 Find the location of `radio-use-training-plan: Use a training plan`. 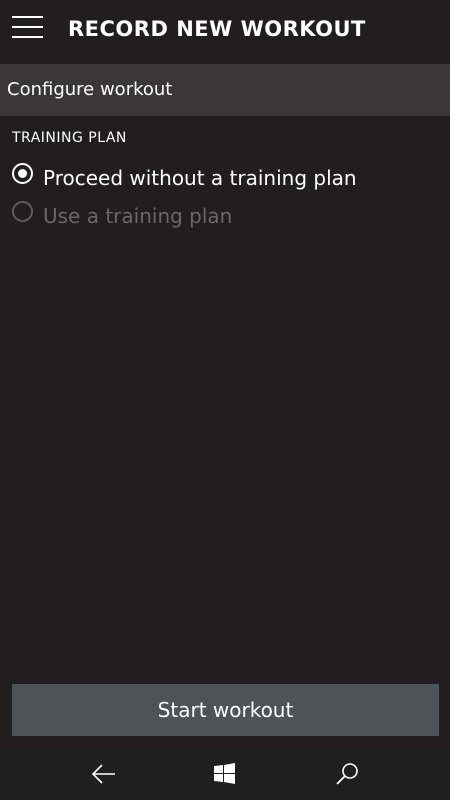

radio-use-training-plan: Use a training plan is located at coordinates (222, 215).